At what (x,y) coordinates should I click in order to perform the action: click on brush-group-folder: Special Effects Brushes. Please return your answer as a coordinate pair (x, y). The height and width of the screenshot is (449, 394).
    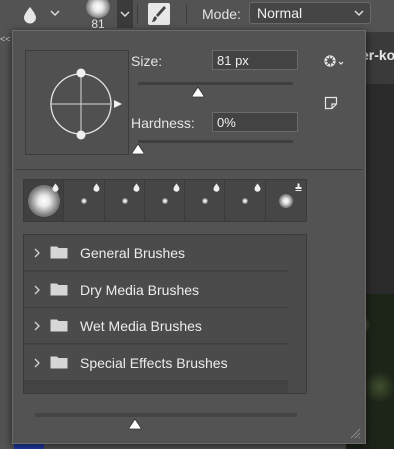
    Looking at the image, I should click on (156, 362).